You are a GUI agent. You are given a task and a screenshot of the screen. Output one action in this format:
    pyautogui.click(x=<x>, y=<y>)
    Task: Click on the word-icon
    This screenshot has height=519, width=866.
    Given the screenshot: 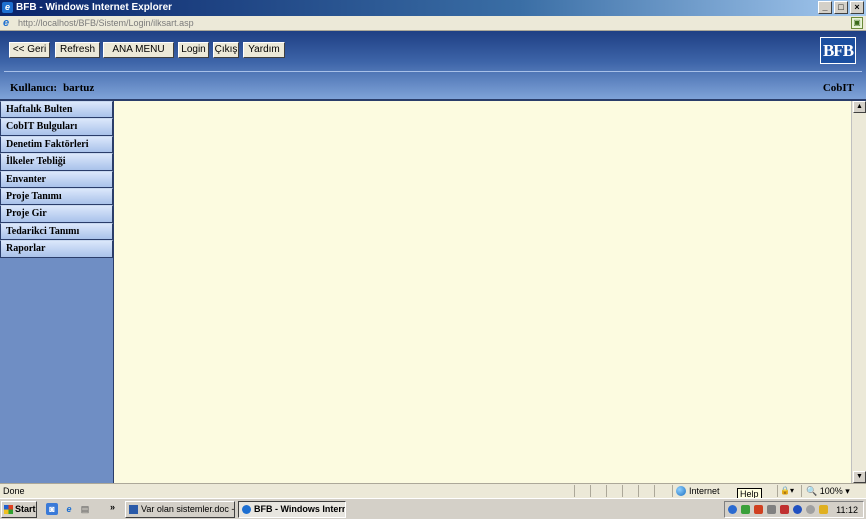 What is the action you would take?
    pyautogui.click(x=133, y=509)
    